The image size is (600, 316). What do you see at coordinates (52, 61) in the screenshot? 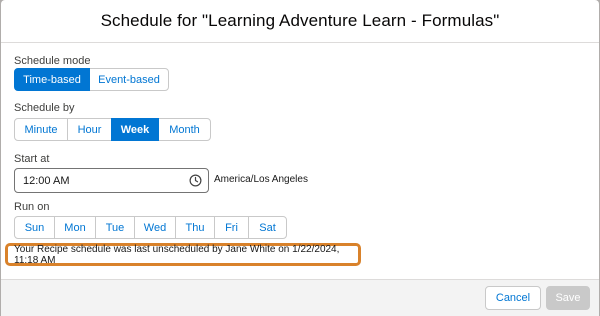
I see `schedule-mode-label: Schedule mode` at bounding box center [52, 61].